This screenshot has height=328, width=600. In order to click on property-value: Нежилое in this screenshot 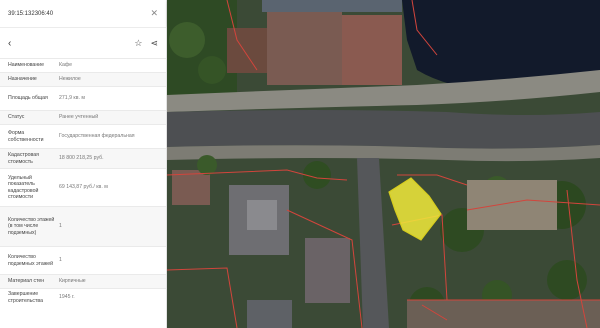, I will do `click(70, 79)`.